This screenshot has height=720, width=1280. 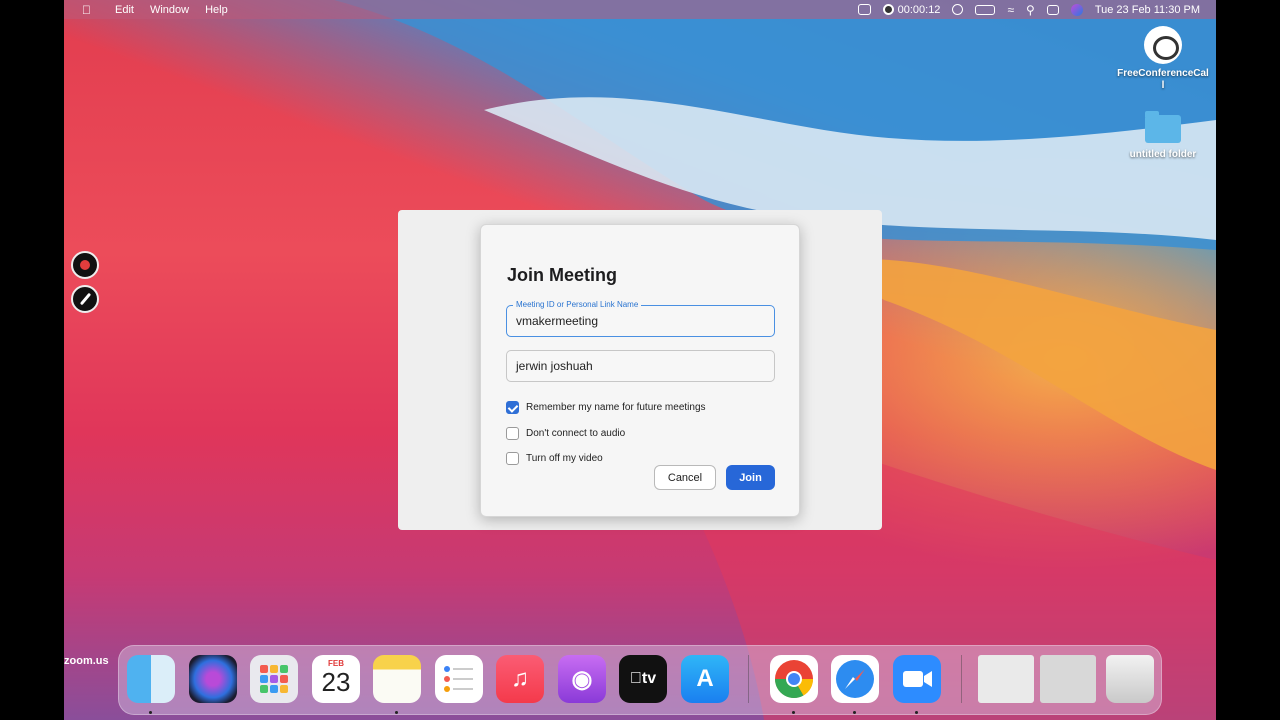 I want to click on video-off-option: Turn off my video, so click(x=554, y=458).